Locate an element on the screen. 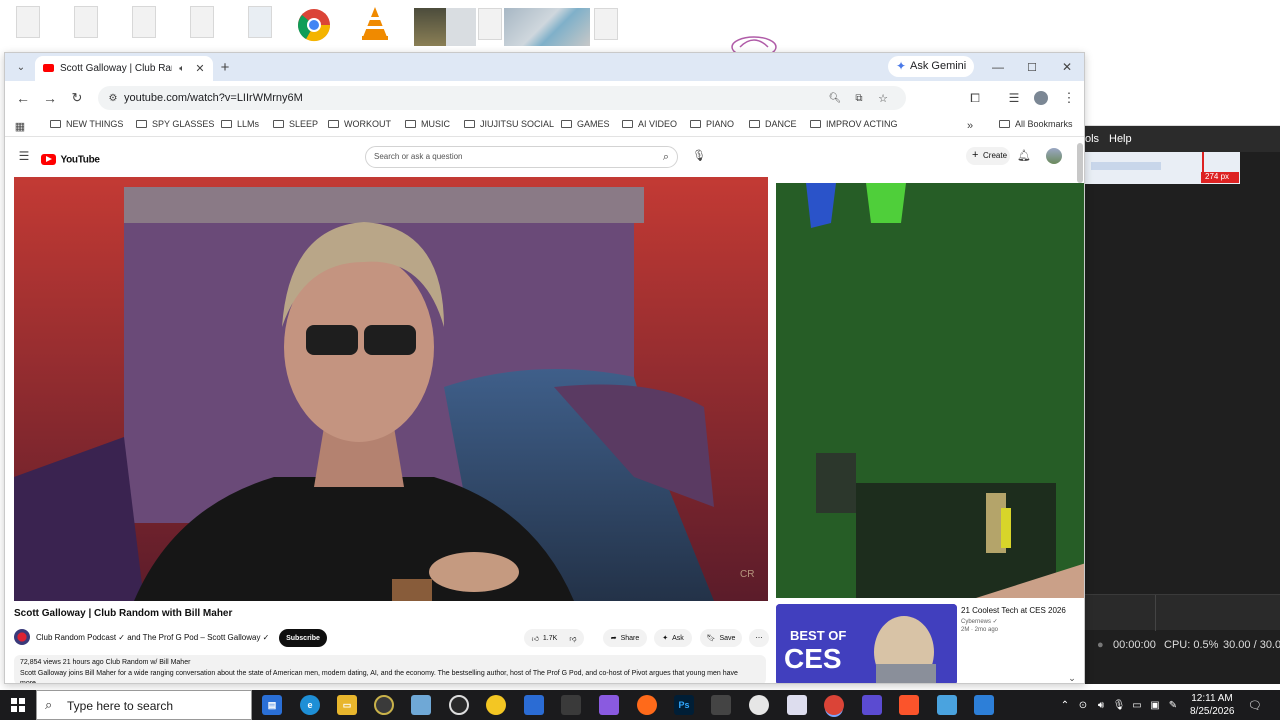 The image size is (1280, 720). bookmark-folder: MUSIC is located at coordinates (427, 126).